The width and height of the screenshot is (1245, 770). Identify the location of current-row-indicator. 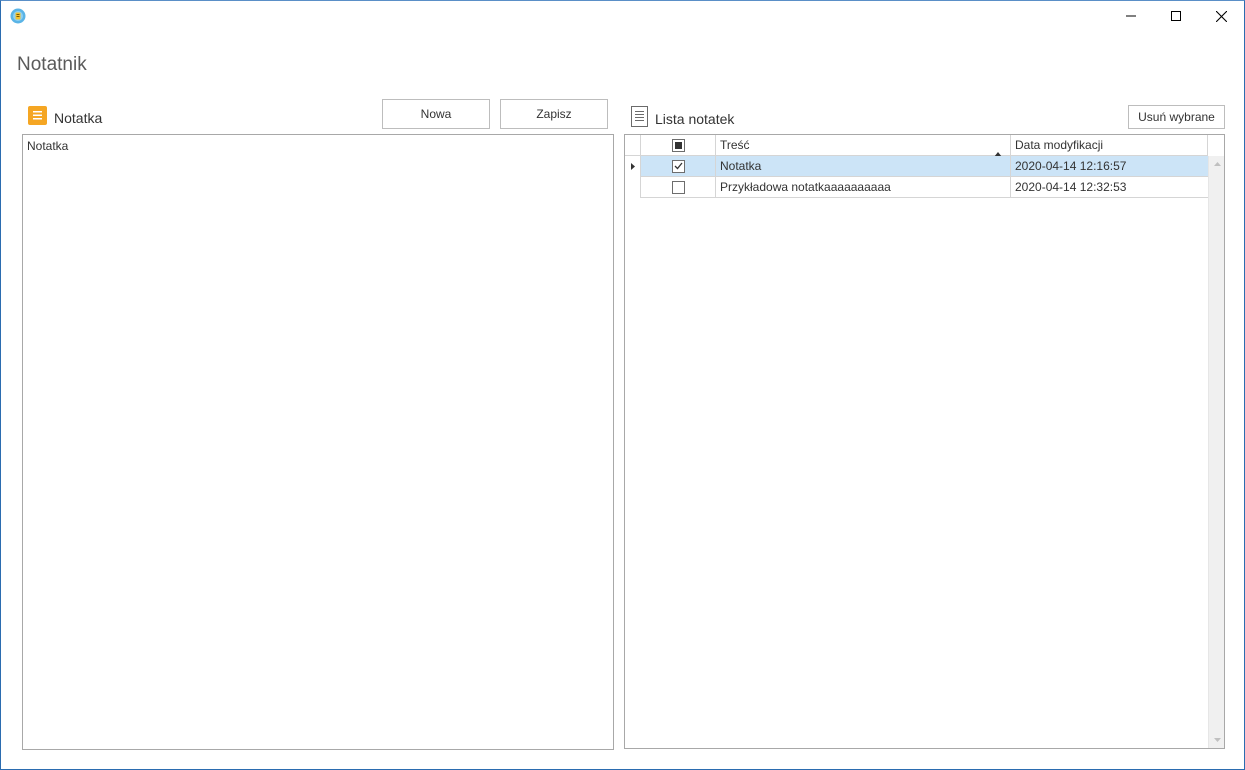
(633, 166).